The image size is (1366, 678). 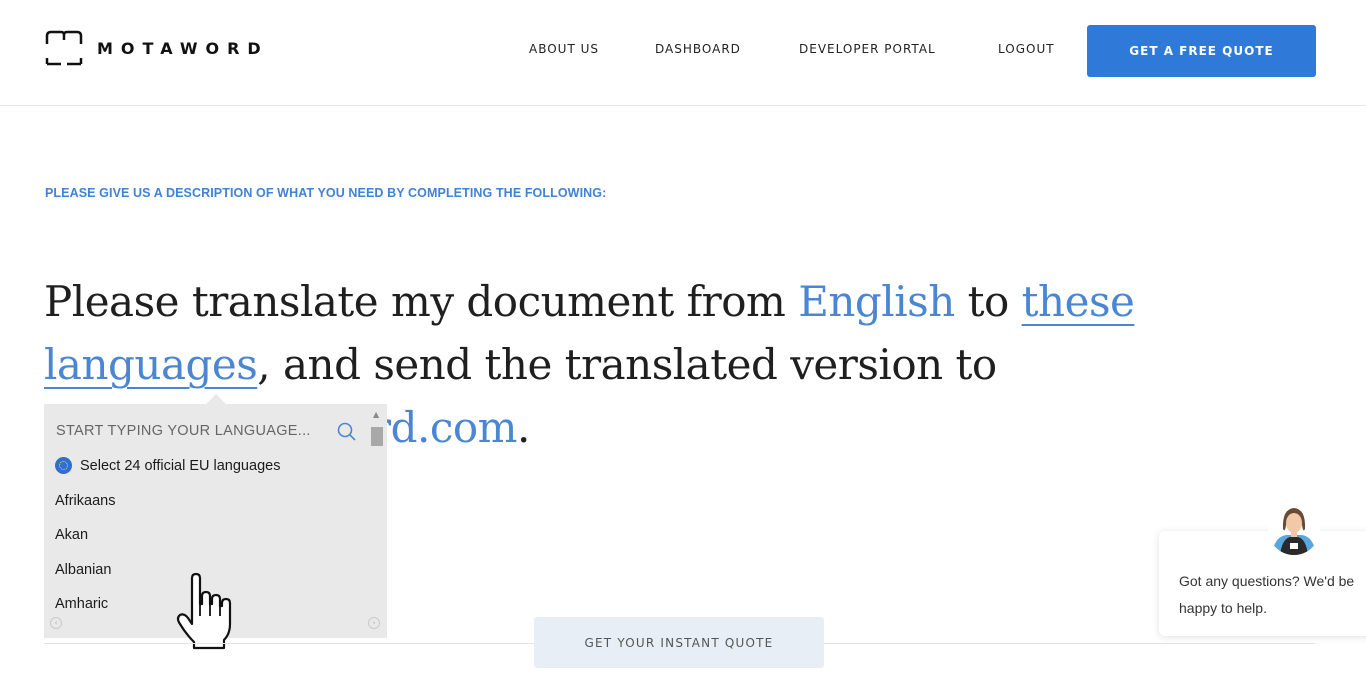 I want to click on chat-message-line-2: happy to help., so click(x=1223, y=608).